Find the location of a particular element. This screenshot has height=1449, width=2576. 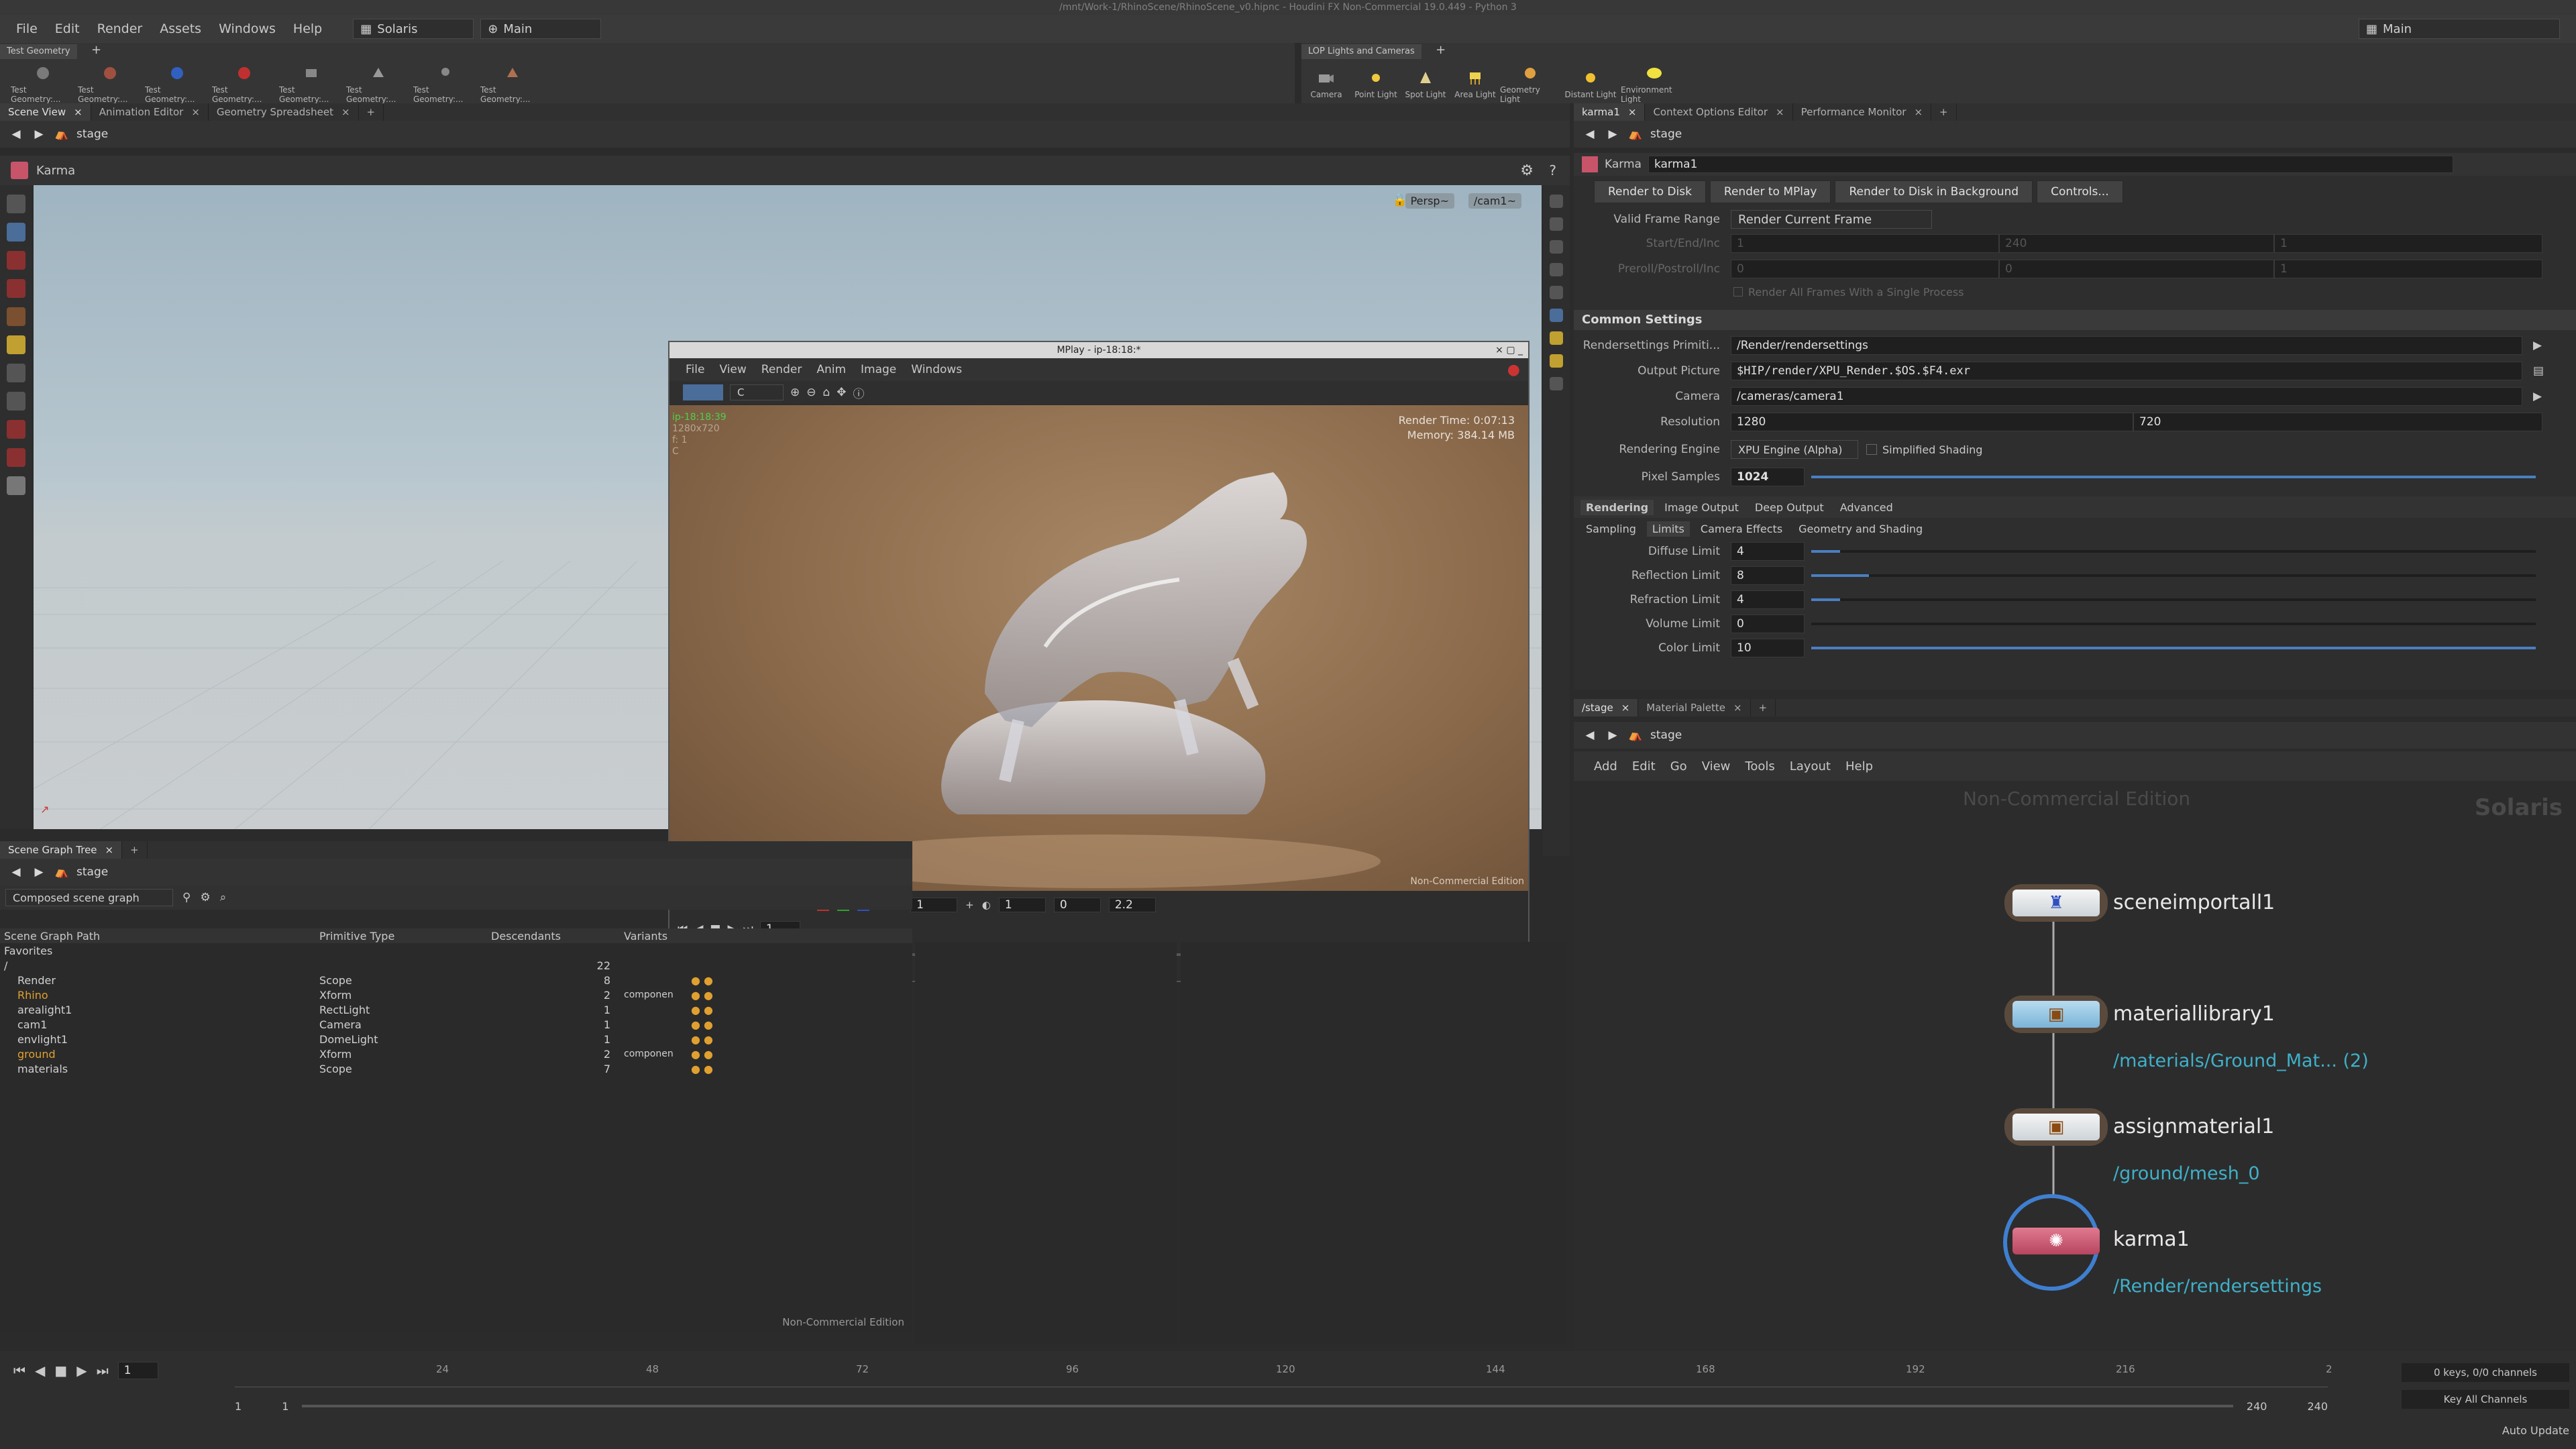

play-icon: ▶ is located at coordinates (81, 1370).